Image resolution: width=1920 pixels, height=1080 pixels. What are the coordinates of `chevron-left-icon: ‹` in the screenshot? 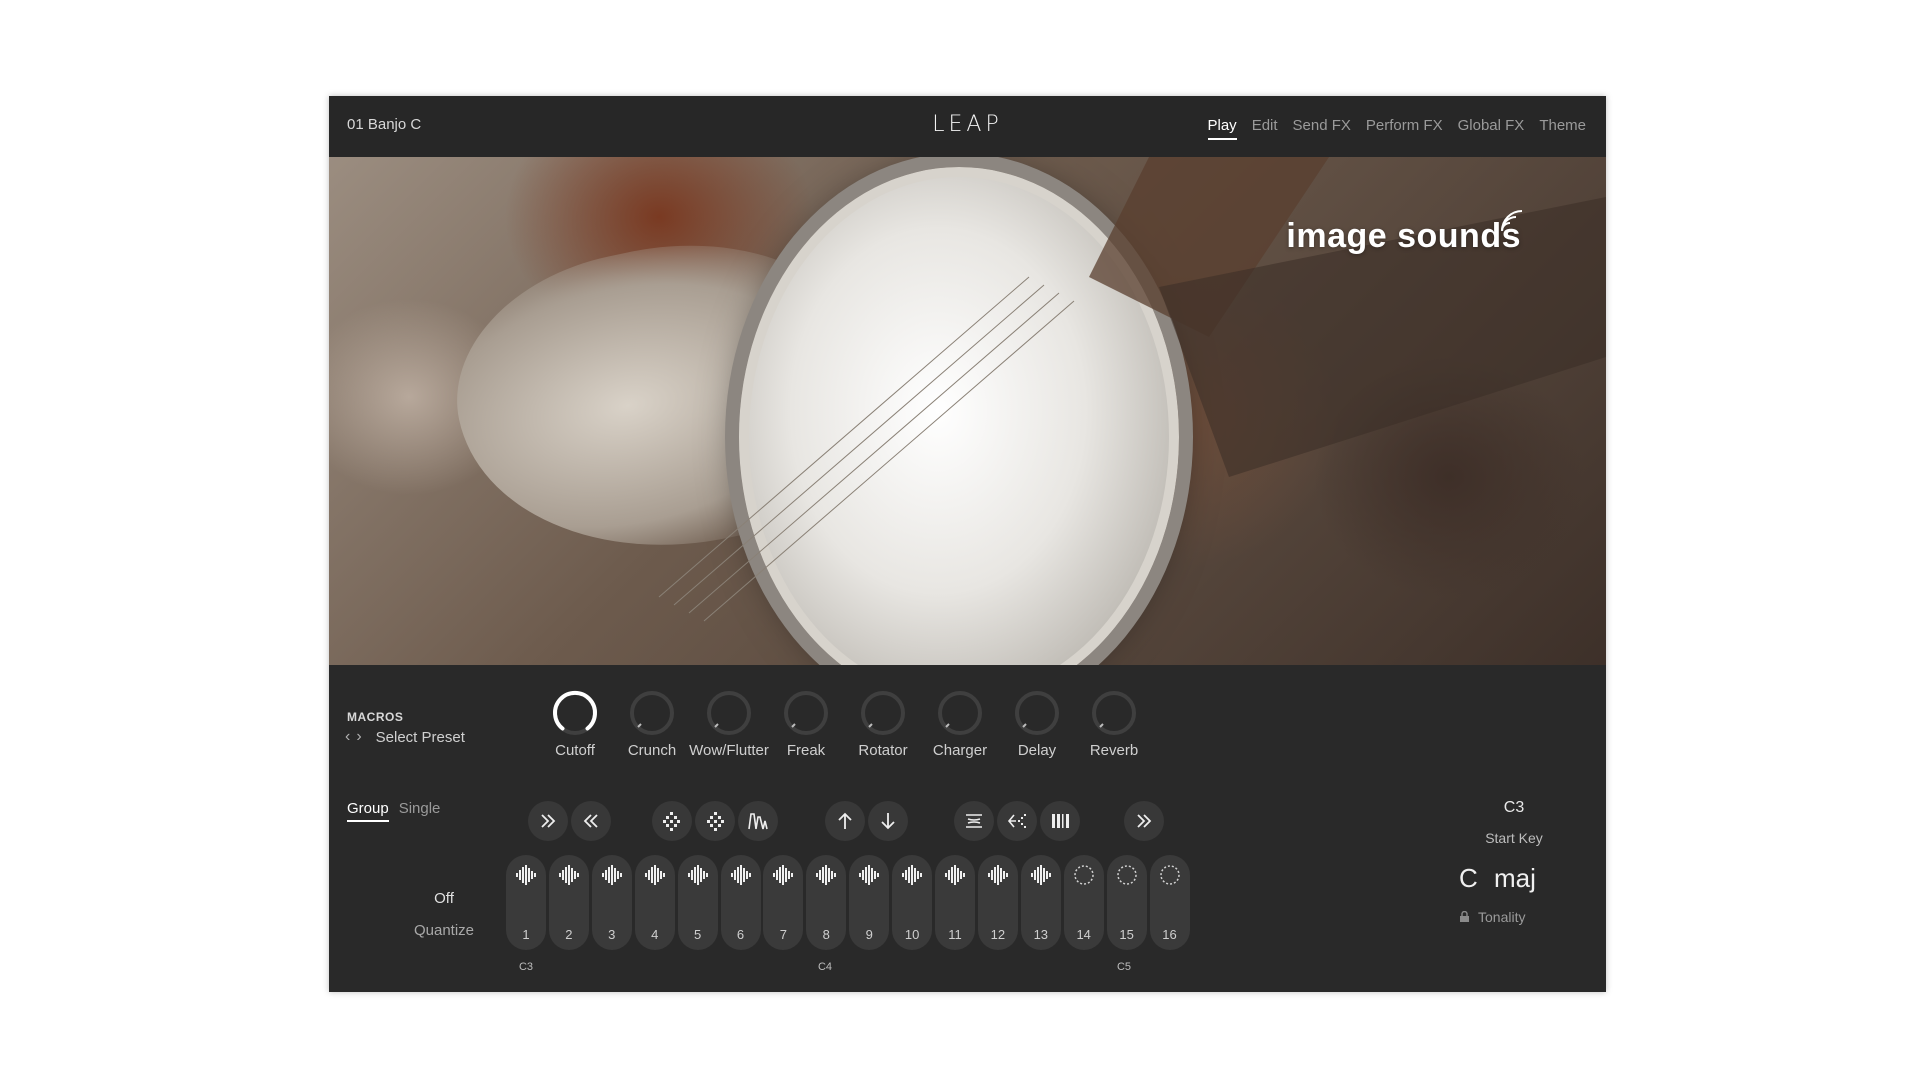 It's located at (347, 737).